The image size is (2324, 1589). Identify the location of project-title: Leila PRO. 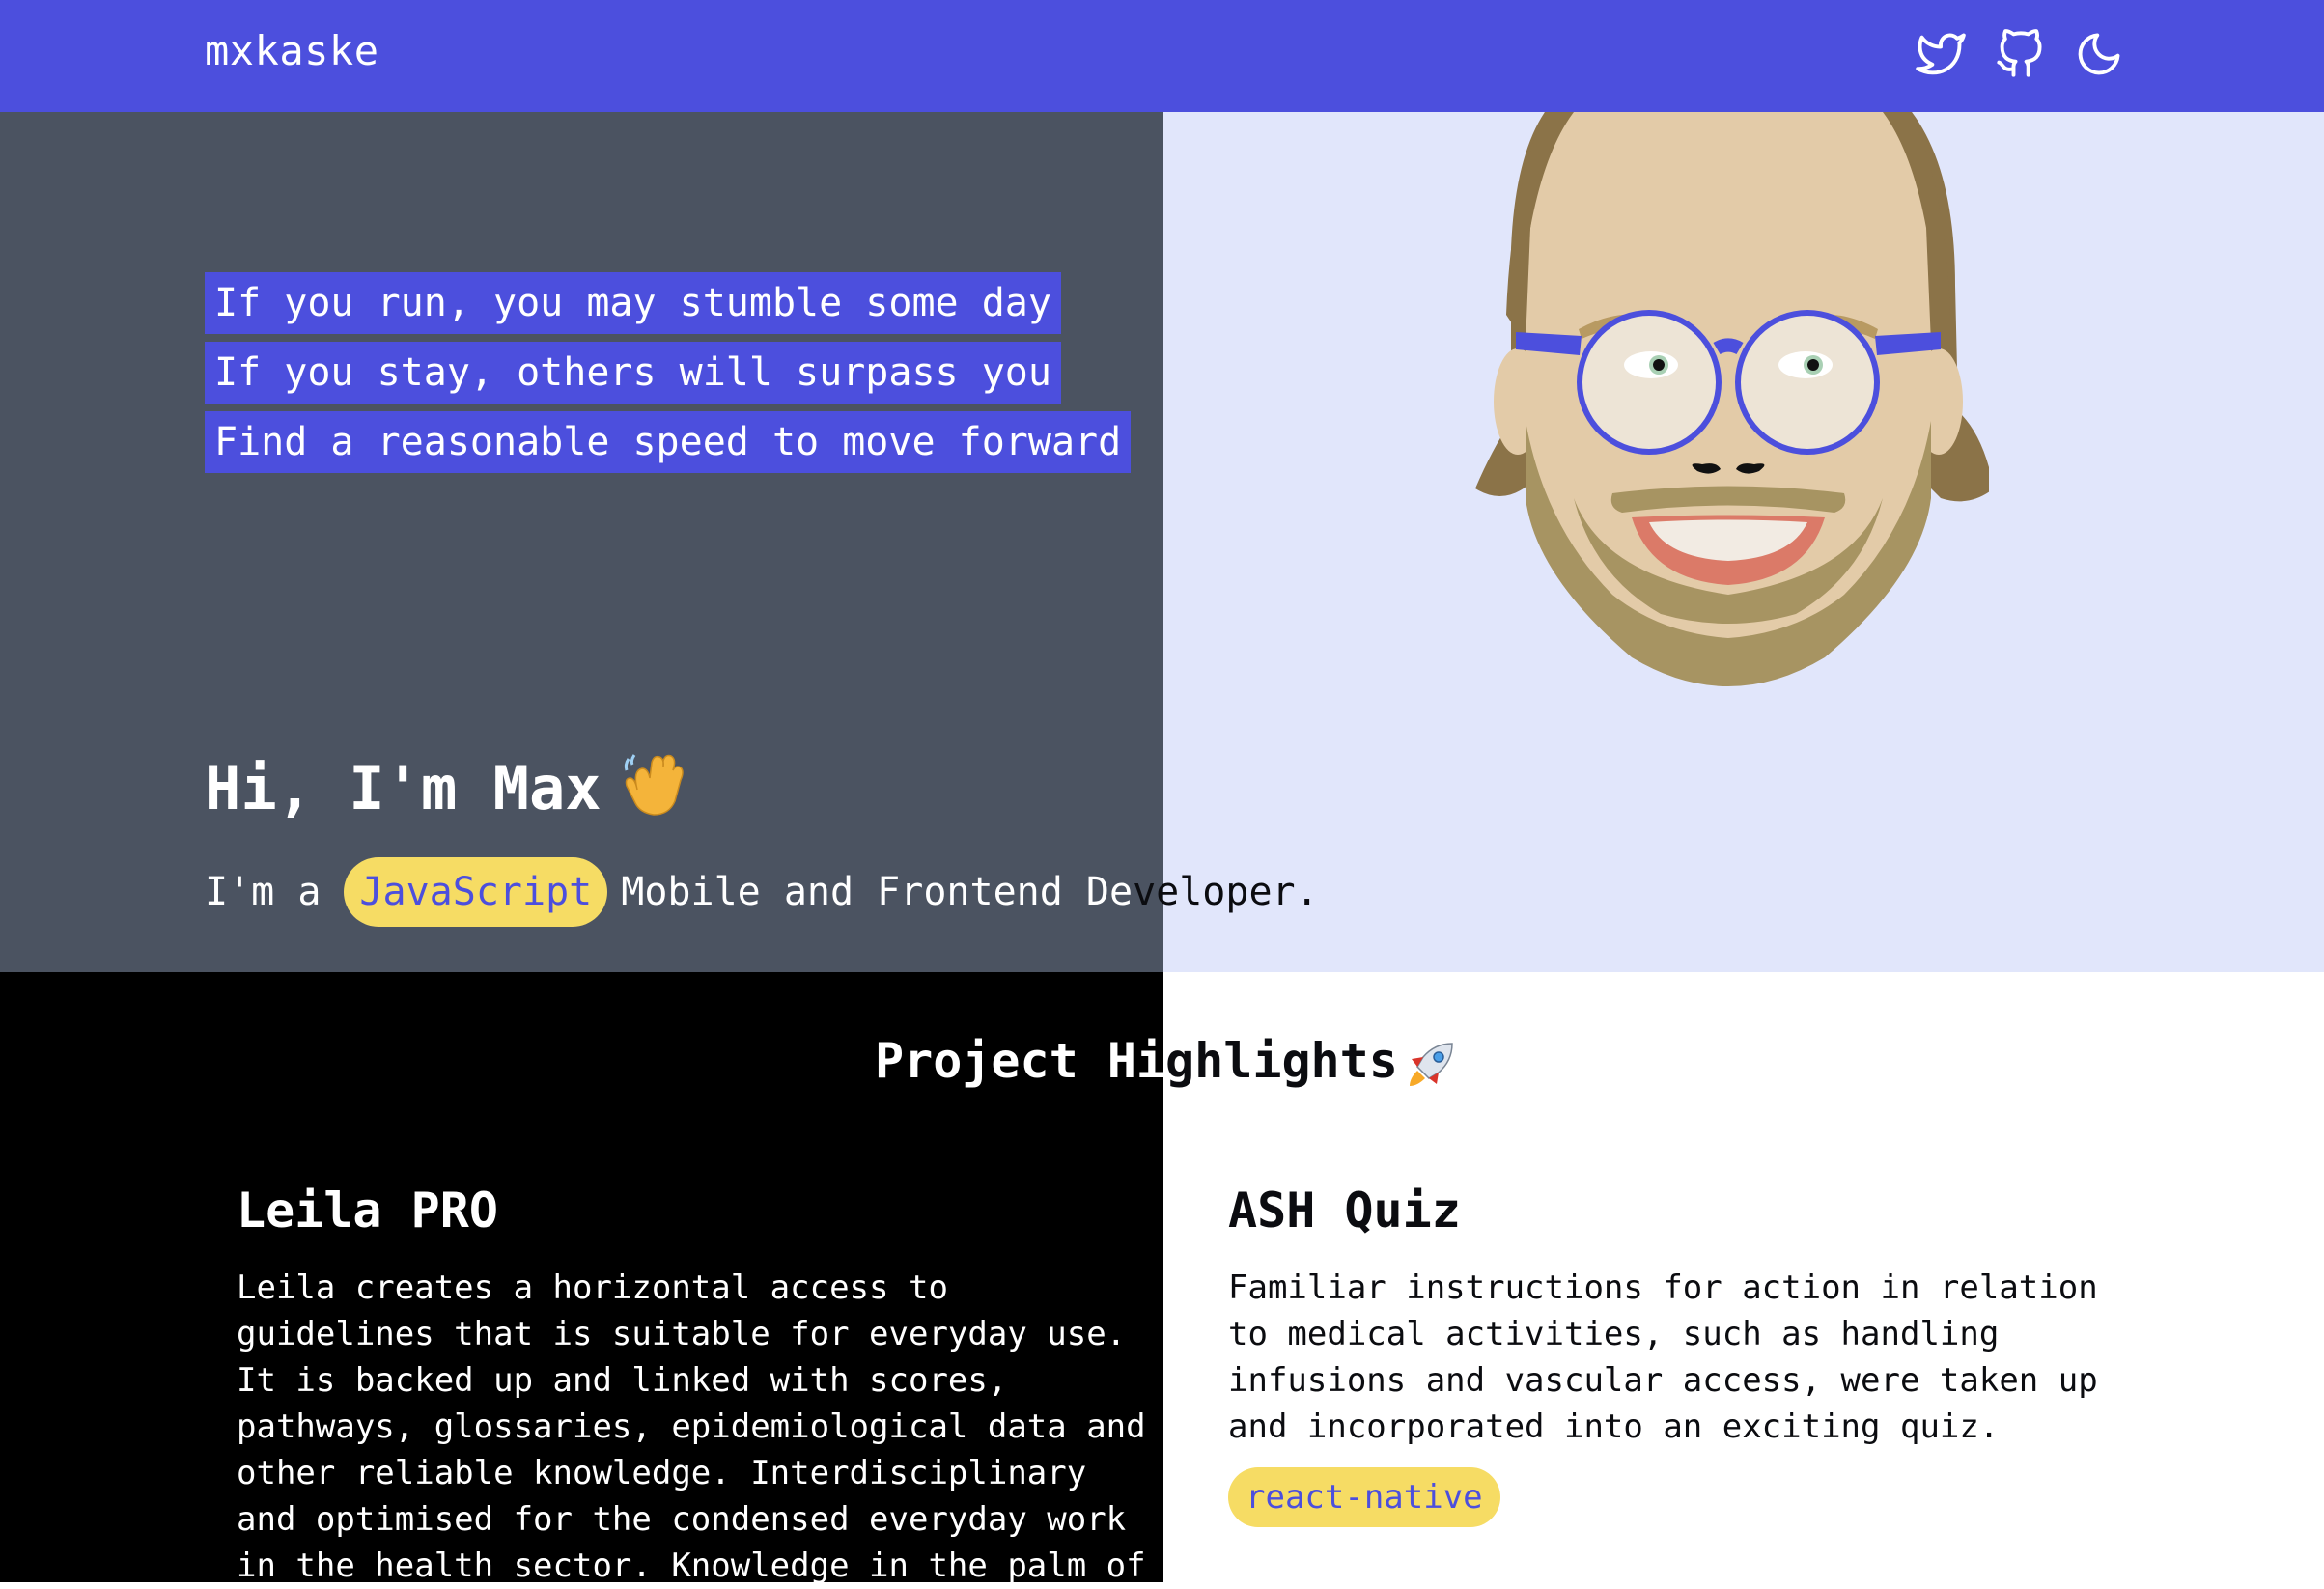
(368, 1211).